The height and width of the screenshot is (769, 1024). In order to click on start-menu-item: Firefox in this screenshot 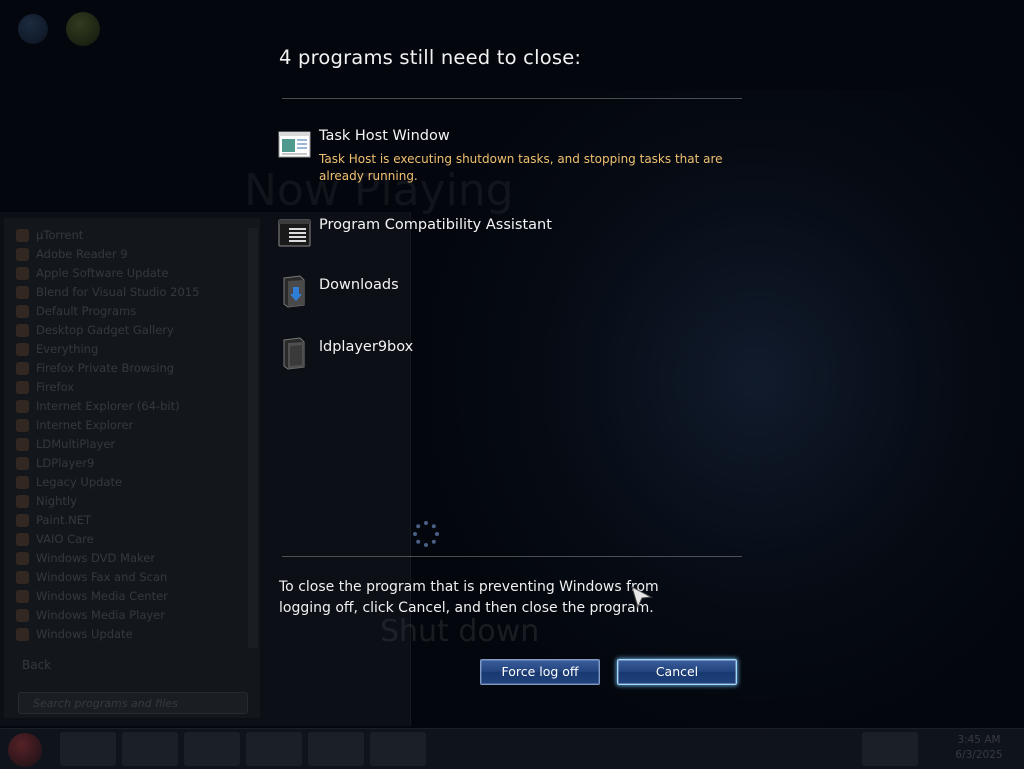, I will do `click(106, 387)`.